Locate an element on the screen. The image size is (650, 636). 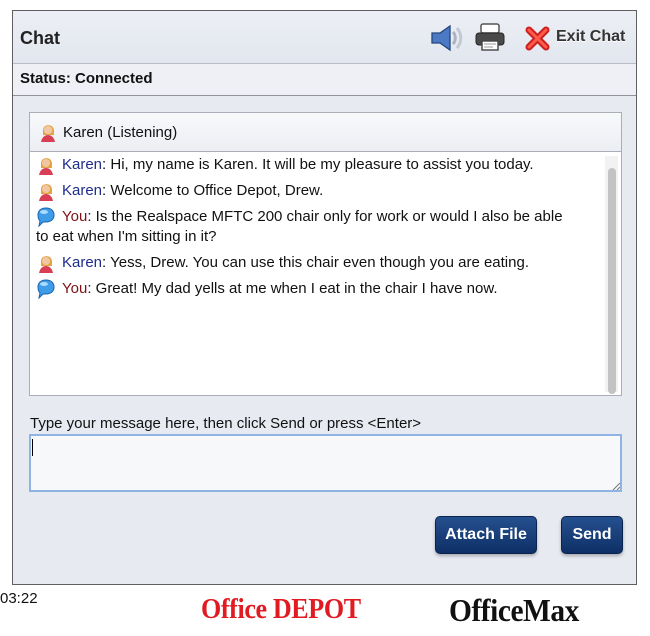
officemax-logo: OfficeMax is located at coordinates (514, 610).